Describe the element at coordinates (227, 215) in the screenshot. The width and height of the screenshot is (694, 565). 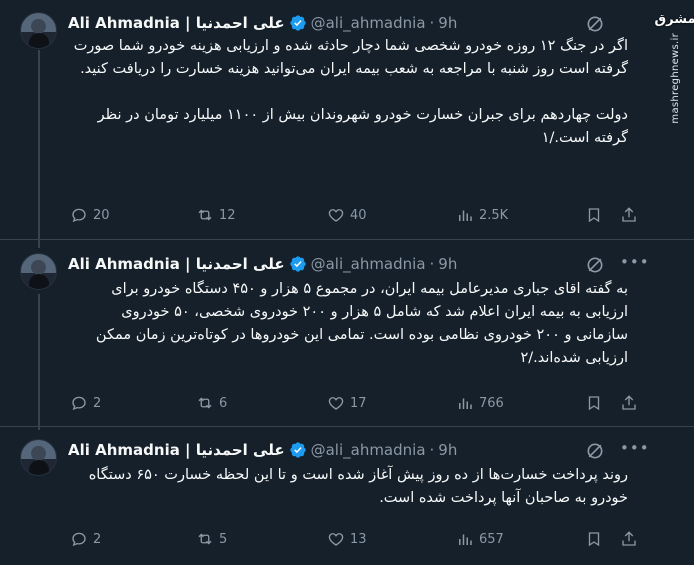
I see `repost-count: 12` at that location.